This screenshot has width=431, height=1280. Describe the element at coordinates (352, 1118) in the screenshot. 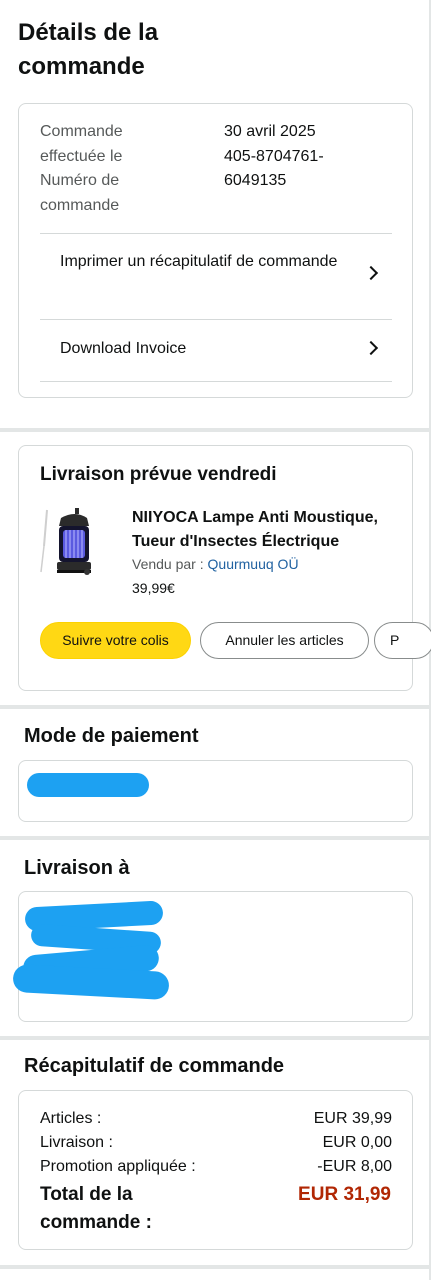

I see `summary-row-value: EUR 39,99` at that location.